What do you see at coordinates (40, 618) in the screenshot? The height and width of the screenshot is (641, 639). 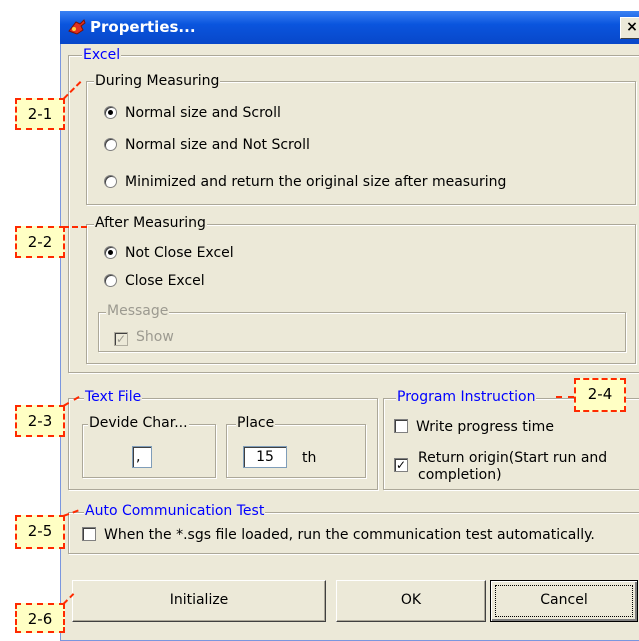 I see `callout-2-6: 2-6` at bounding box center [40, 618].